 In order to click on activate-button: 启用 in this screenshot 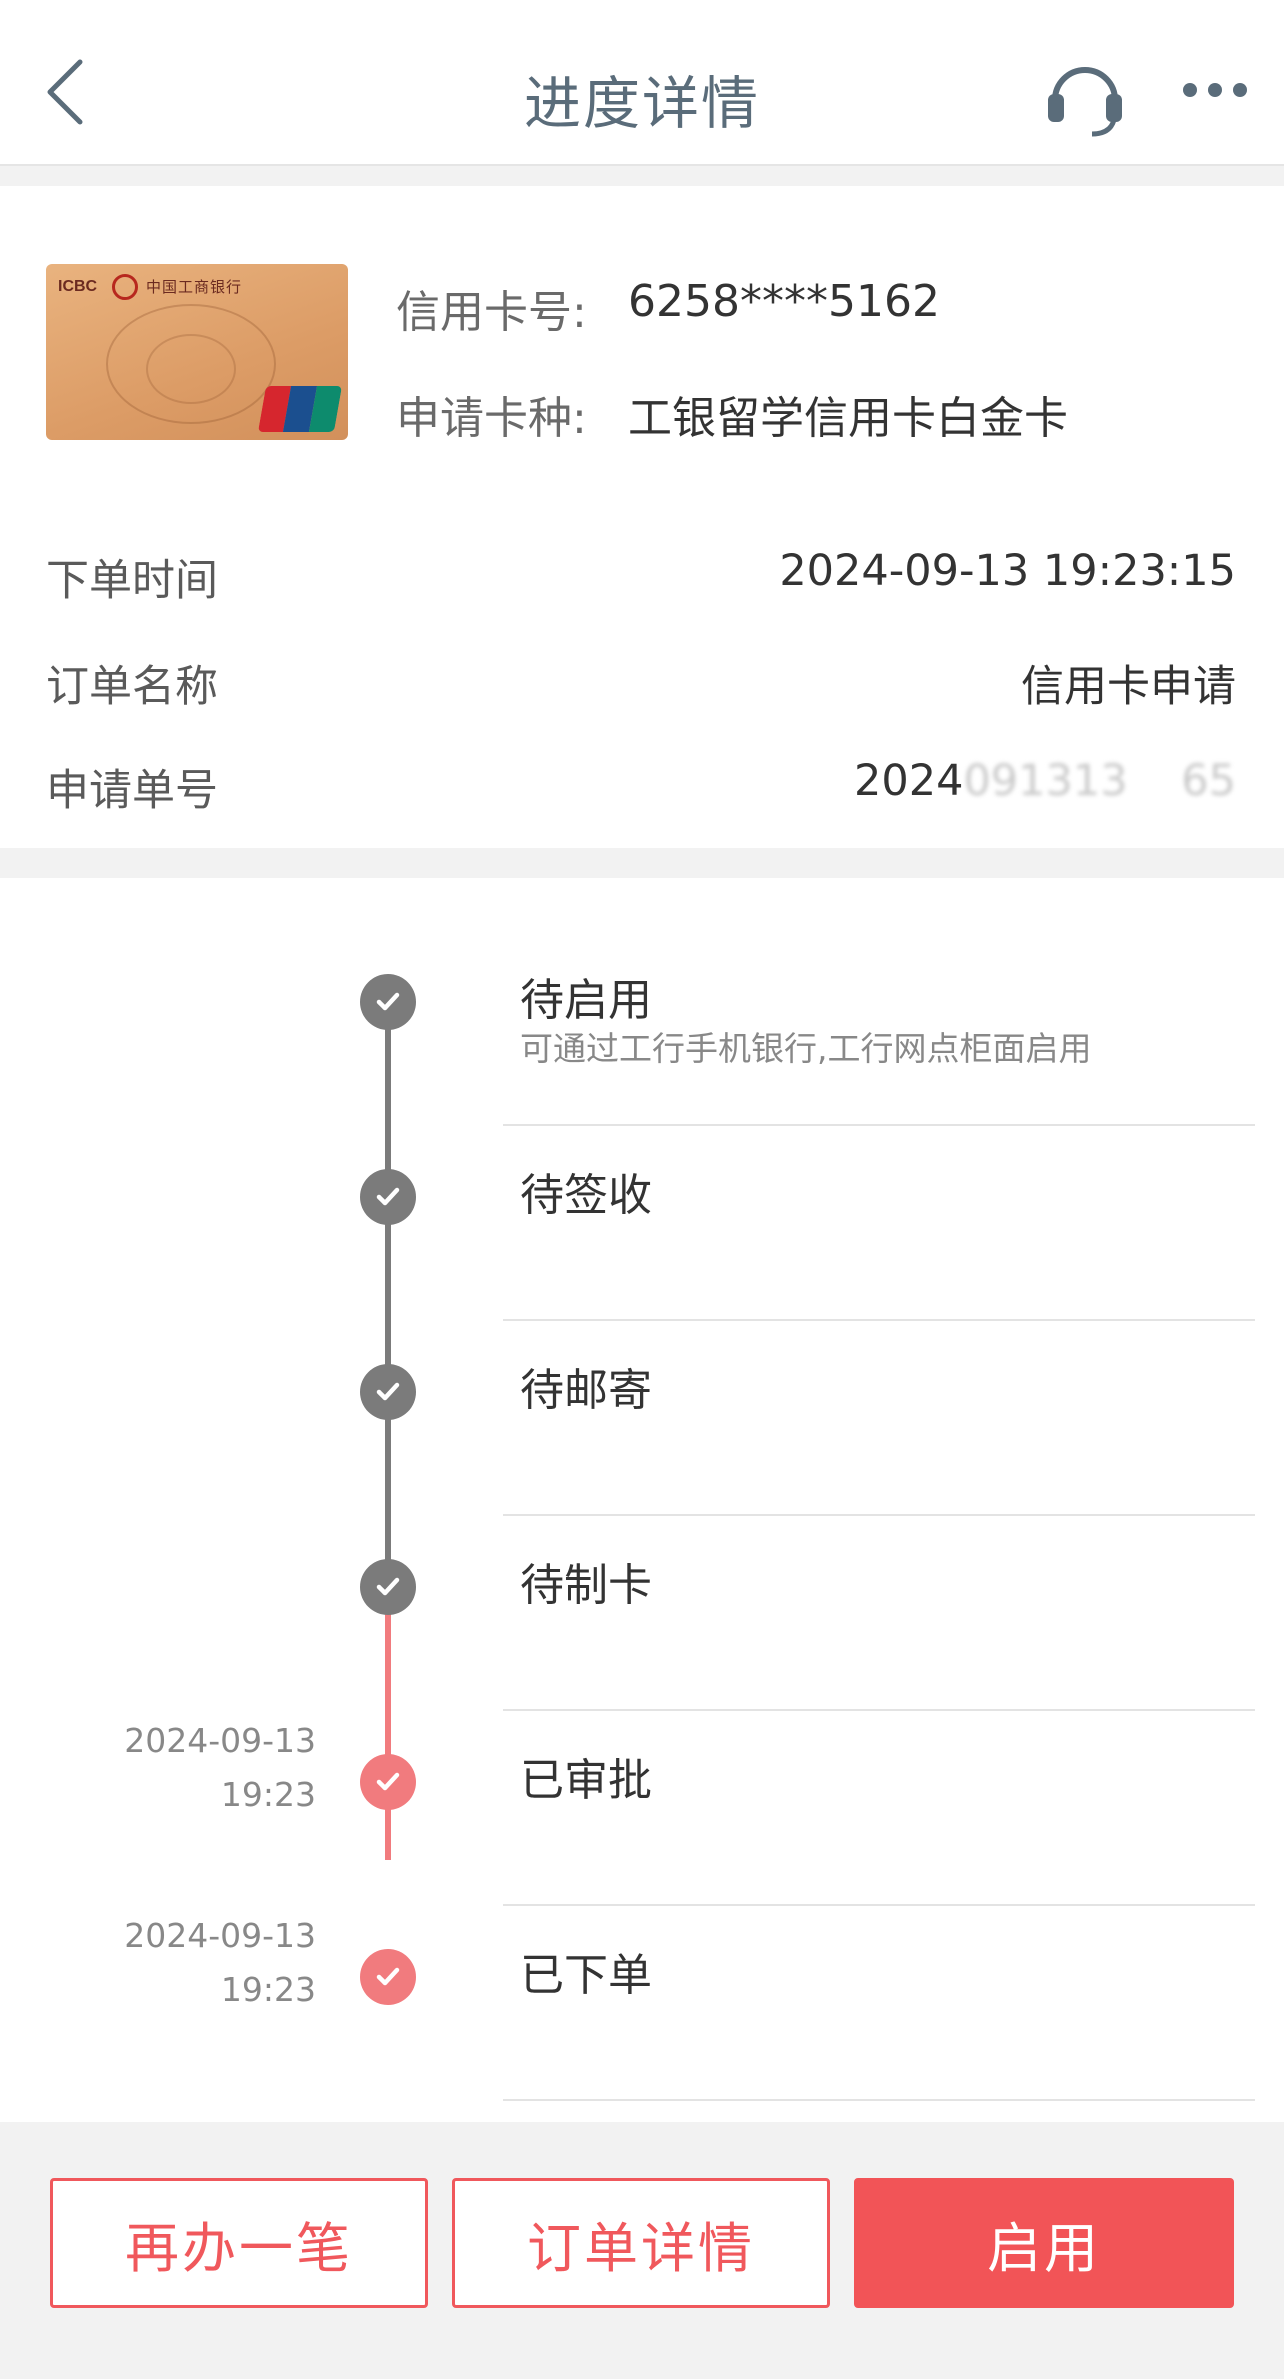, I will do `click(1044, 2243)`.